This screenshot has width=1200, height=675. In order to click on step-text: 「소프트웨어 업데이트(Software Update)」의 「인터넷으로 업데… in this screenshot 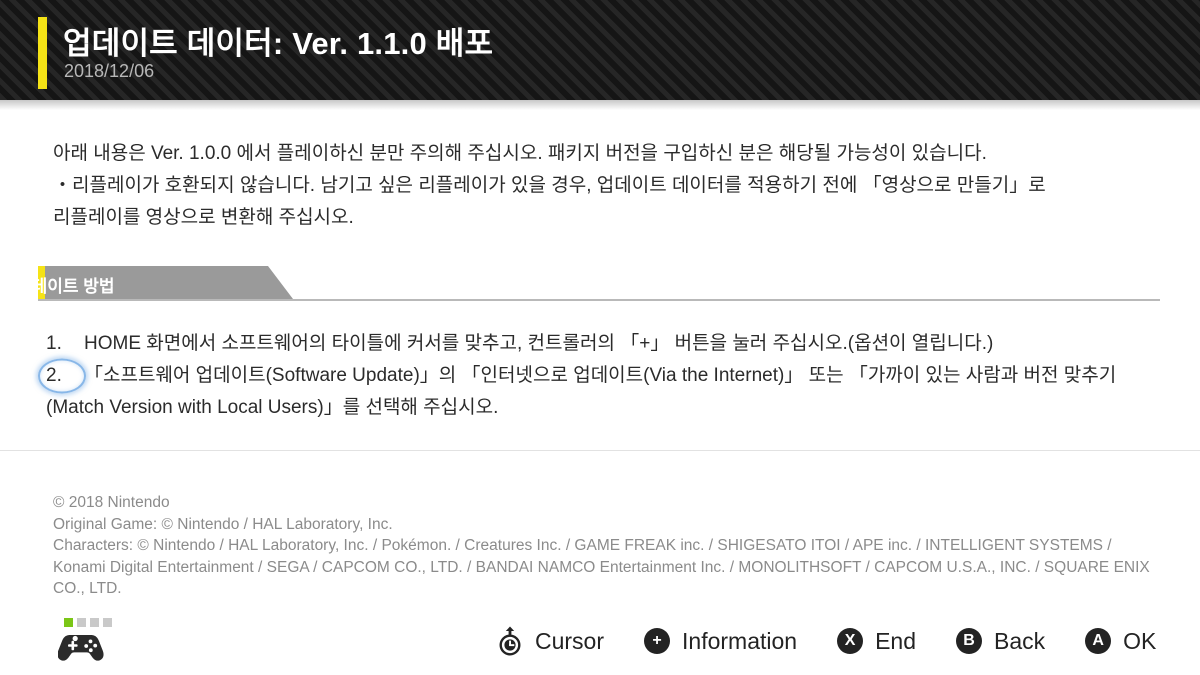, I will do `click(581, 391)`.